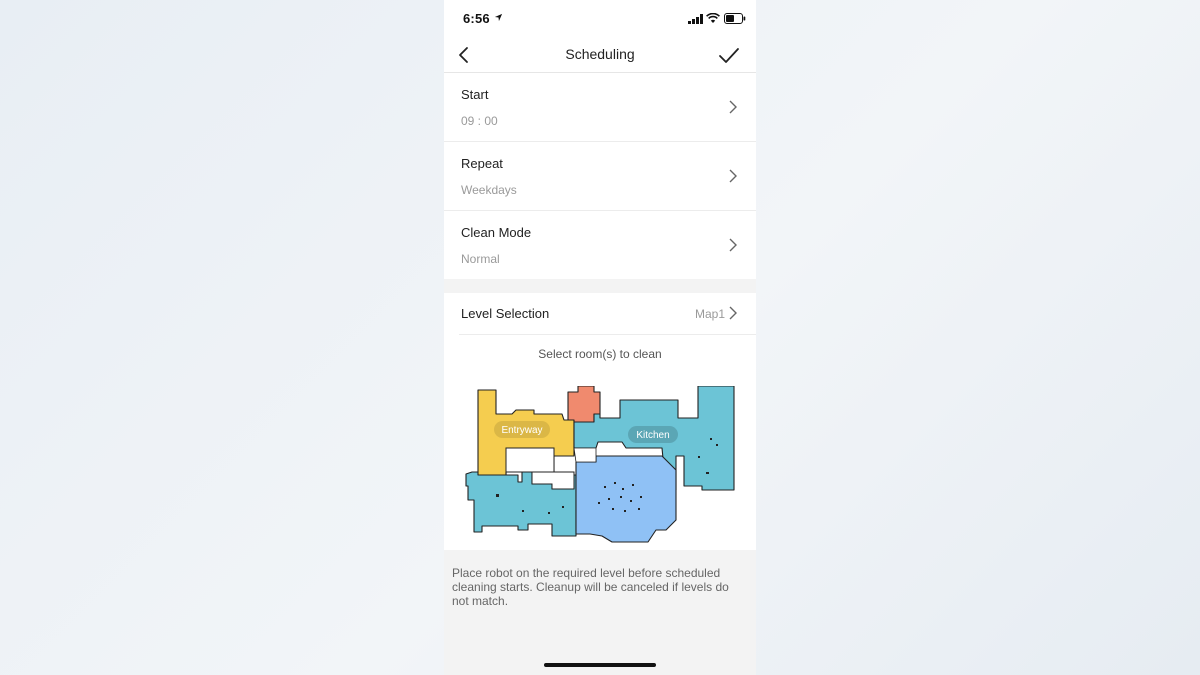 The height and width of the screenshot is (675, 1200). What do you see at coordinates (521, 430) in the screenshot?
I see `entryway-label: Entryway` at bounding box center [521, 430].